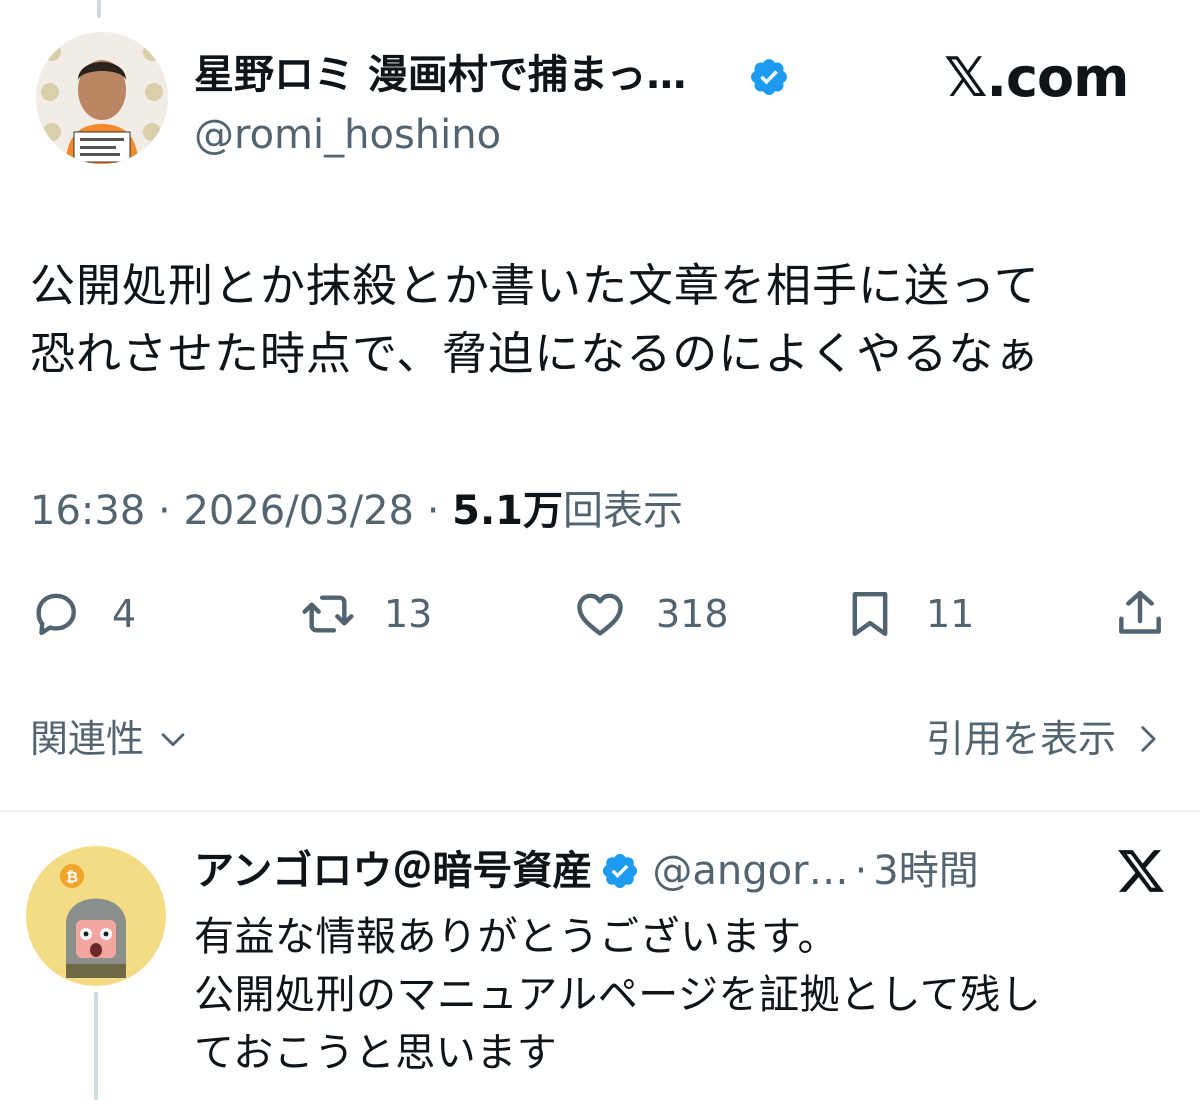 This screenshot has width=1200, height=1100. I want to click on tweet-text-line: 恐れさせた時点で、脅迫になるのによくやるなぁ, so click(535, 353).